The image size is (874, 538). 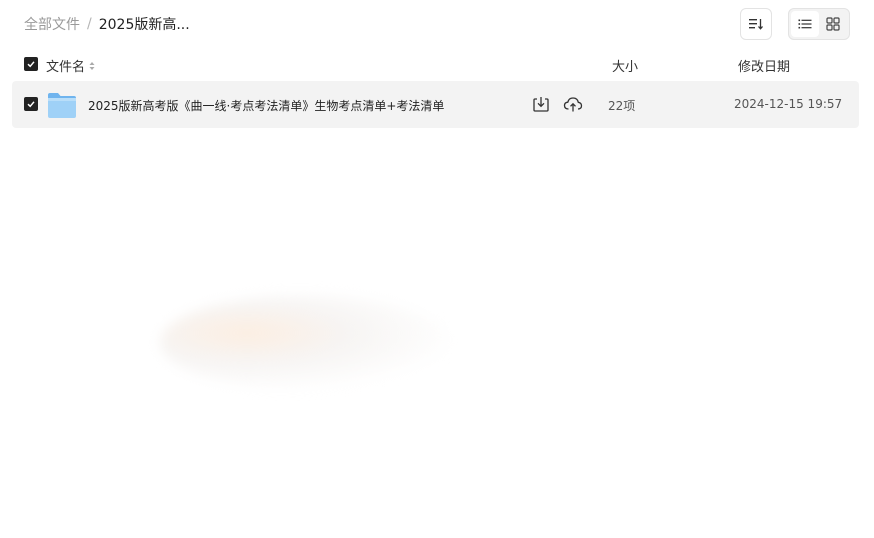 I want to click on file-modified-date: 2024-12-15 19:57, so click(x=788, y=104).